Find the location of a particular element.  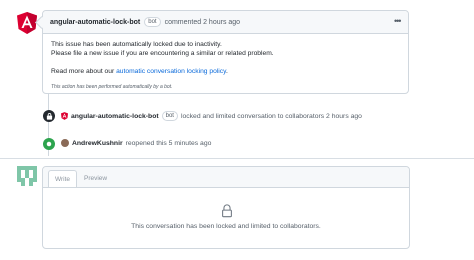

kebab-horizontal-icon: ••• is located at coordinates (398, 21).